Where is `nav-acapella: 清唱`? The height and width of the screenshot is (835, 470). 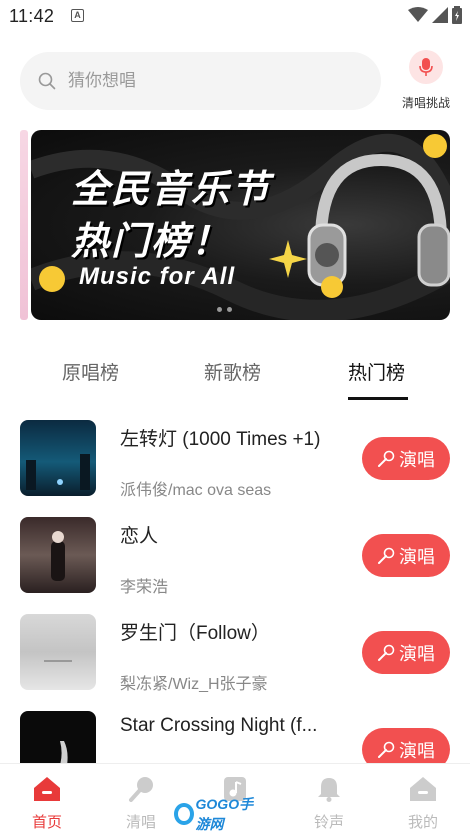
nav-acapella: 清唱 is located at coordinates (141, 804).